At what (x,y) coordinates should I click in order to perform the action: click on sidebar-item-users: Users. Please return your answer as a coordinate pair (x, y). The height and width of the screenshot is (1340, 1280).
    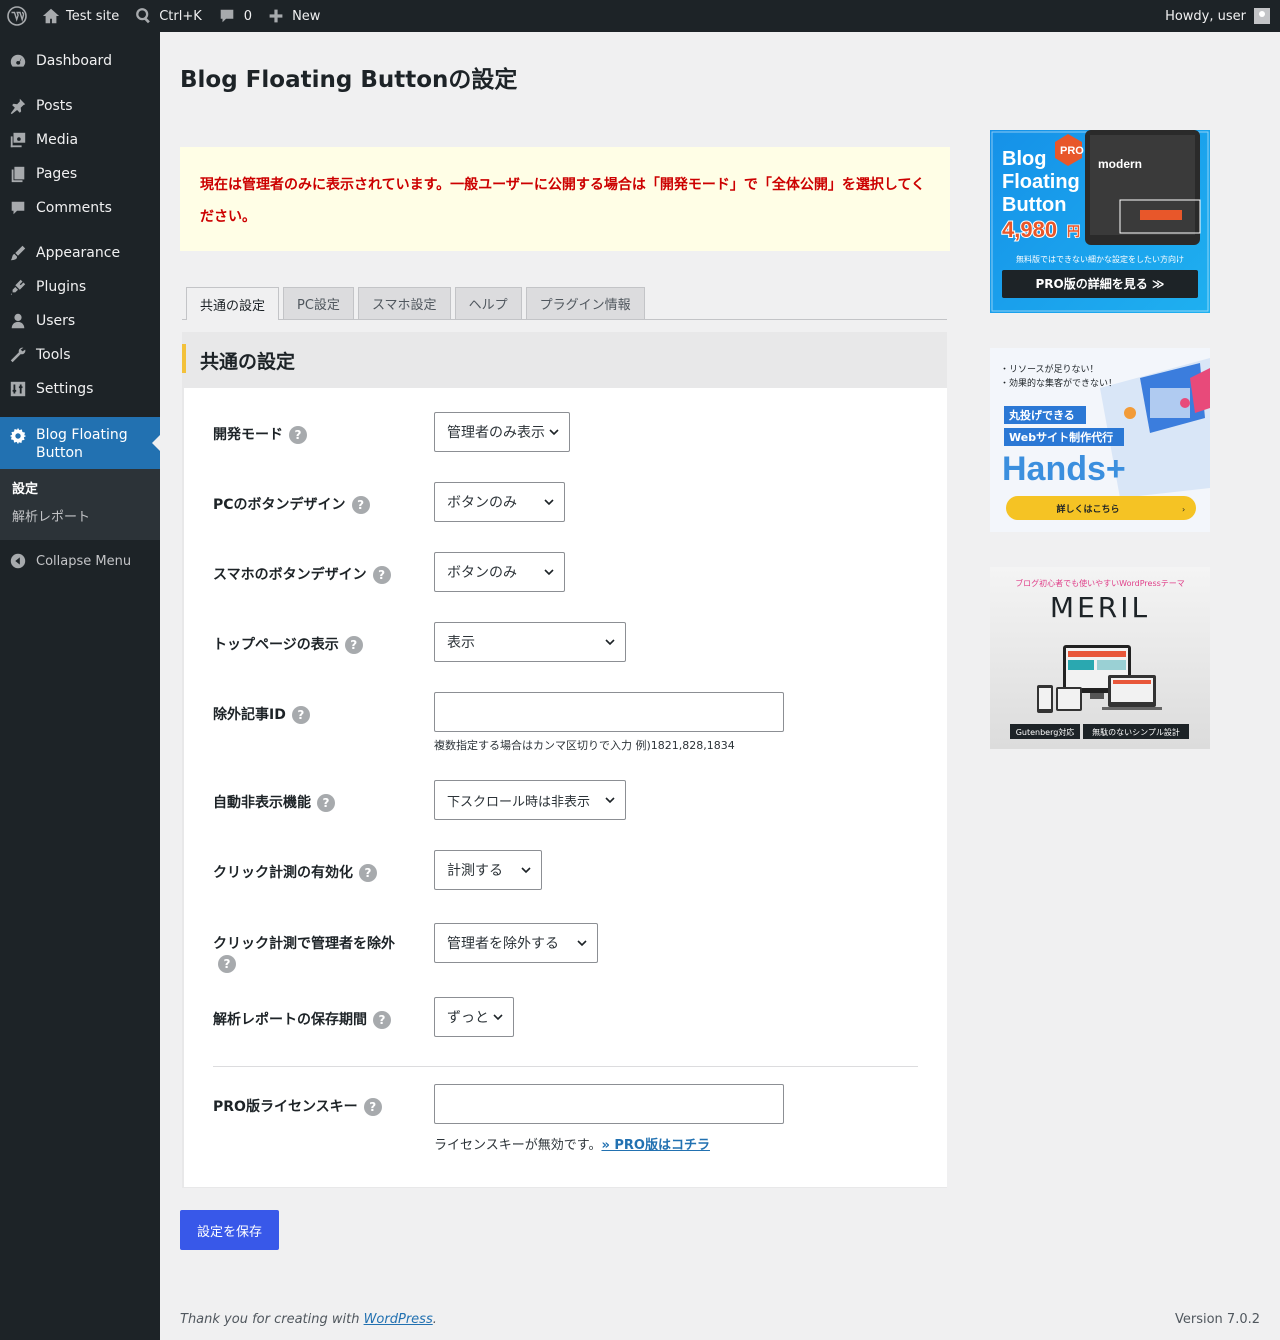
    Looking at the image, I should click on (80, 321).